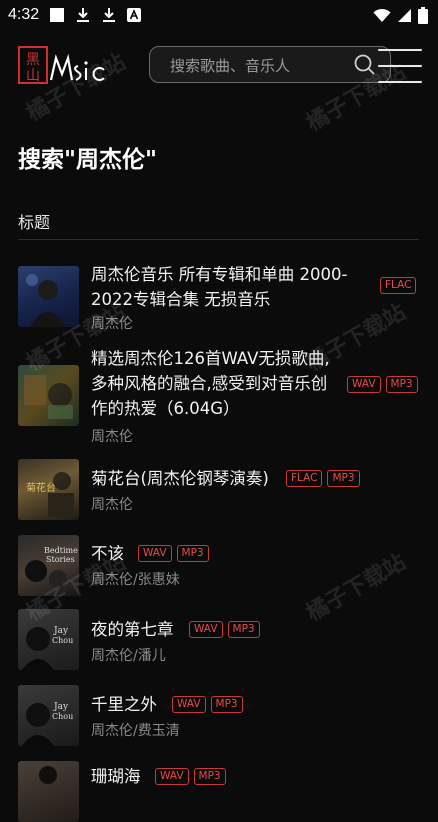 Image resolution: width=438 pixels, height=822 pixels. I want to click on page-title: 搜索"周杰伦", so click(87, 160).